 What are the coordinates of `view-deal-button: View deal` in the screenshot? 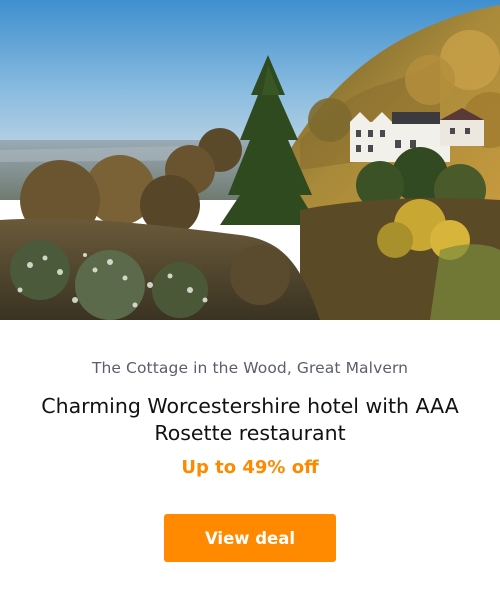 It's located at (250, 538).